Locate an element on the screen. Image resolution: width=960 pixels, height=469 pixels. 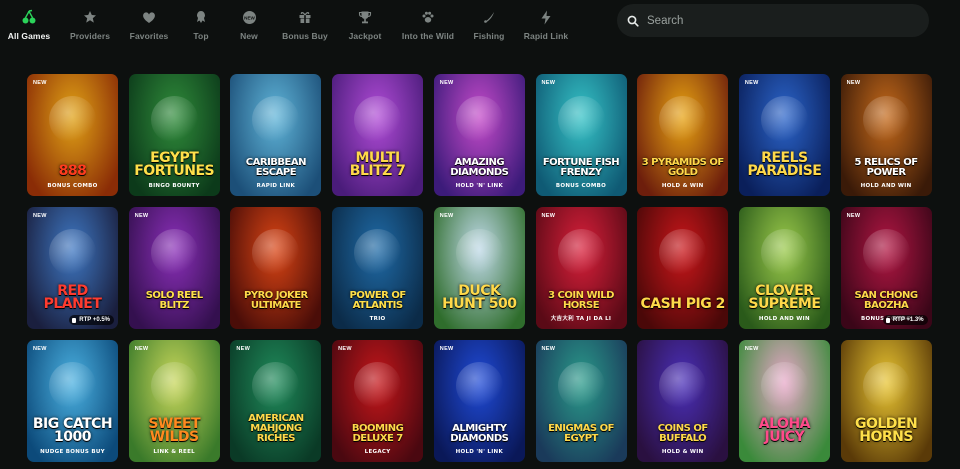
rtp-value: RTP +0.5% is located at coordinates (94, 320).